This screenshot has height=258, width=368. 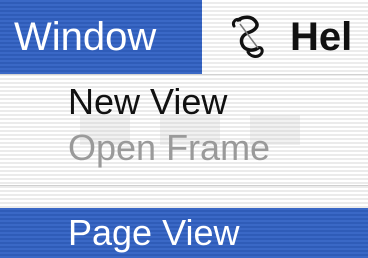 I want to click on menu-help-label: Hel, so click(x=321, y=36).